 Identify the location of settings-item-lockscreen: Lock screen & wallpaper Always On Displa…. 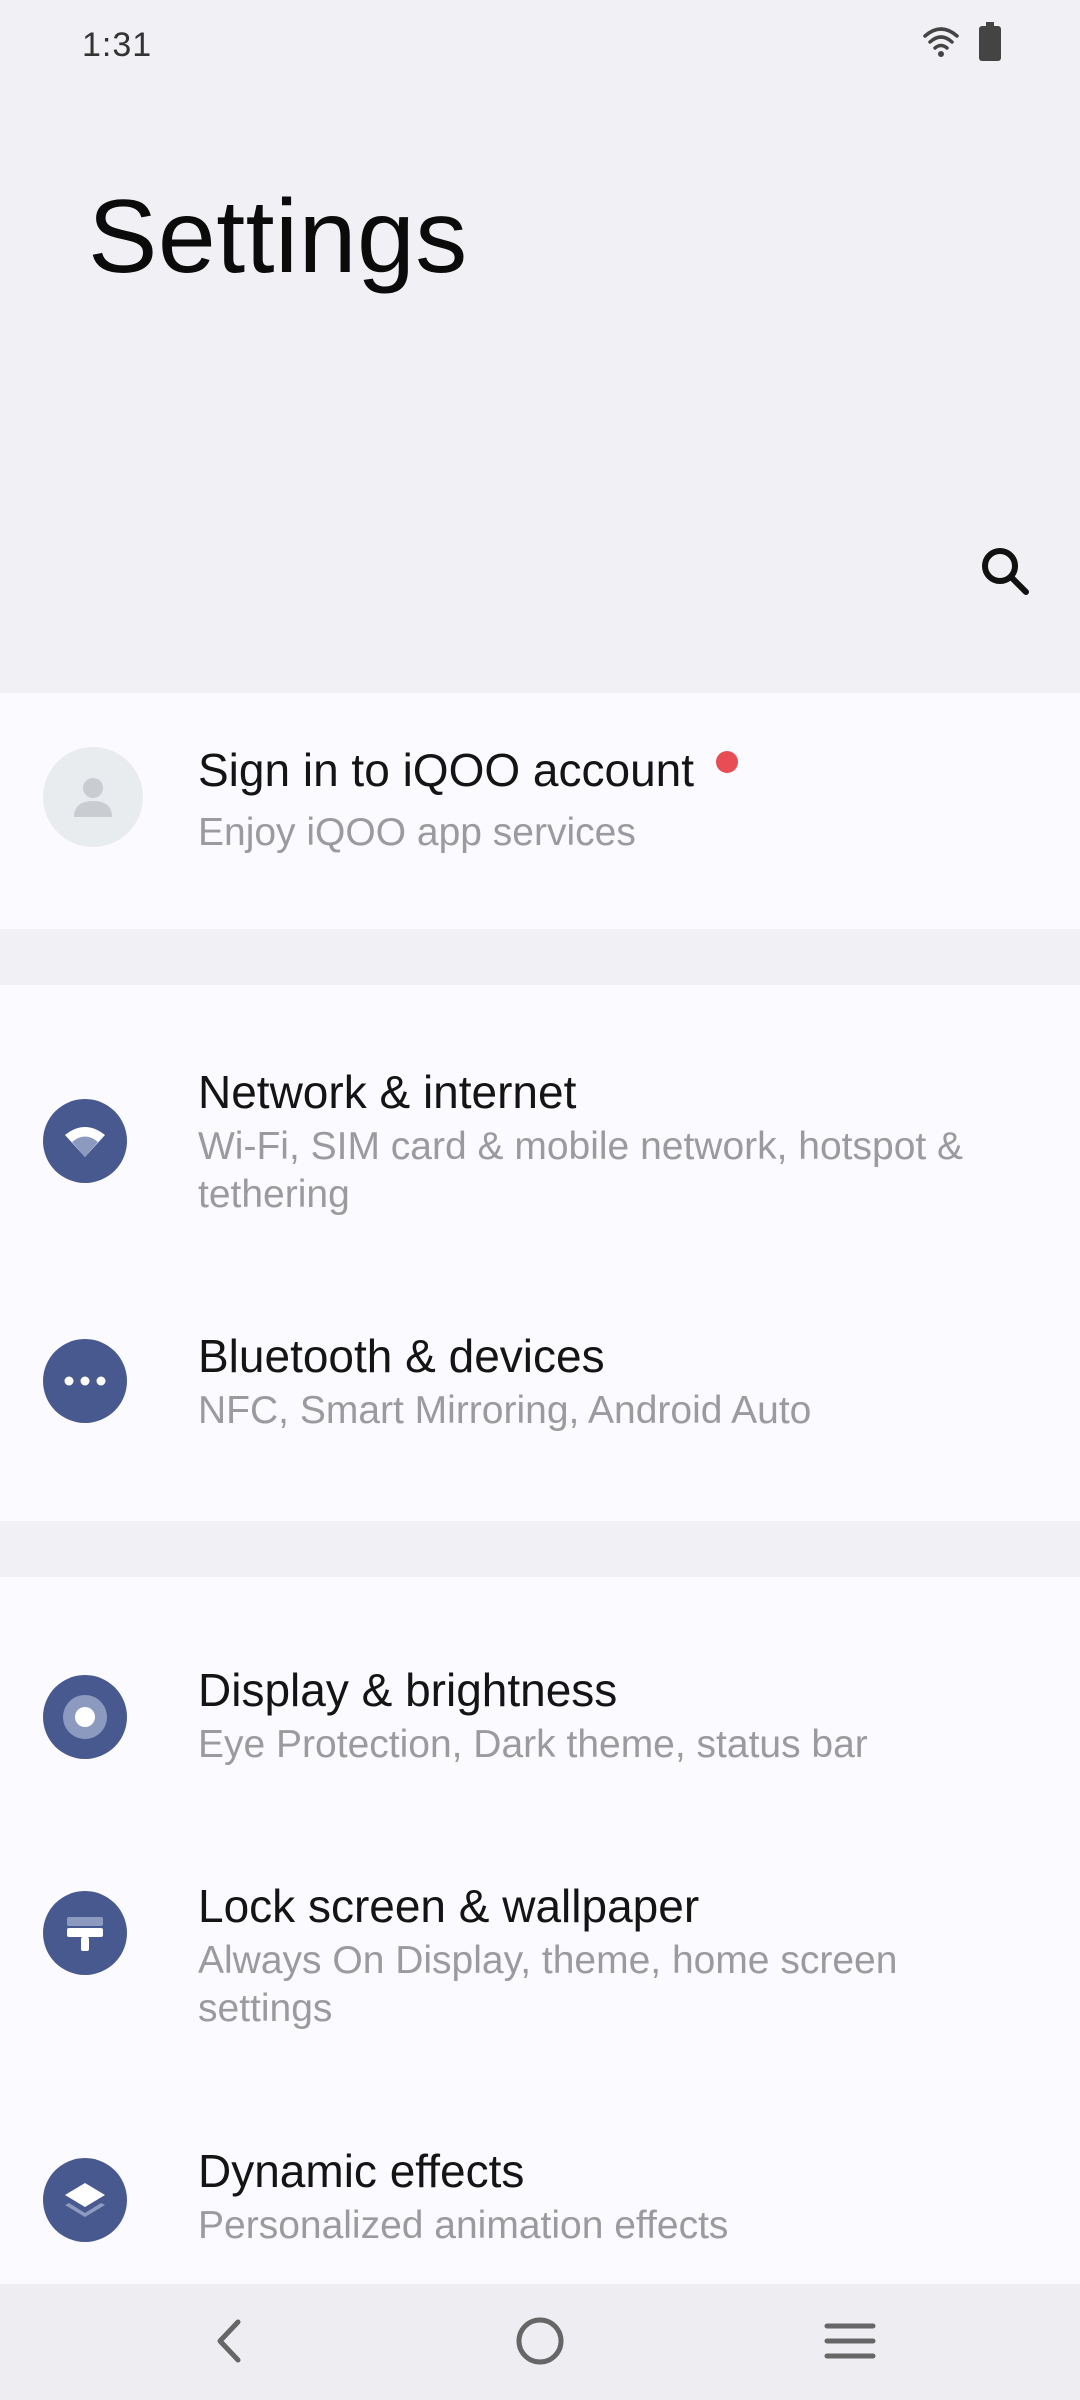
(540, 1907).